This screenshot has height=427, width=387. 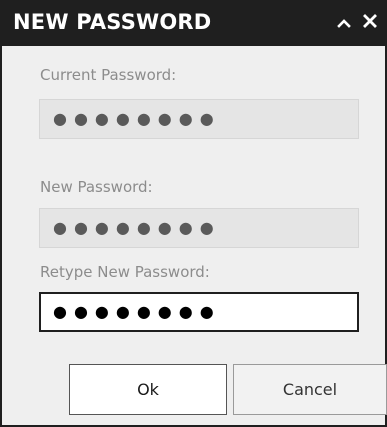 I want to click on dialog-titlebar: NEW PASSWORD, so click(x=193, y=23).